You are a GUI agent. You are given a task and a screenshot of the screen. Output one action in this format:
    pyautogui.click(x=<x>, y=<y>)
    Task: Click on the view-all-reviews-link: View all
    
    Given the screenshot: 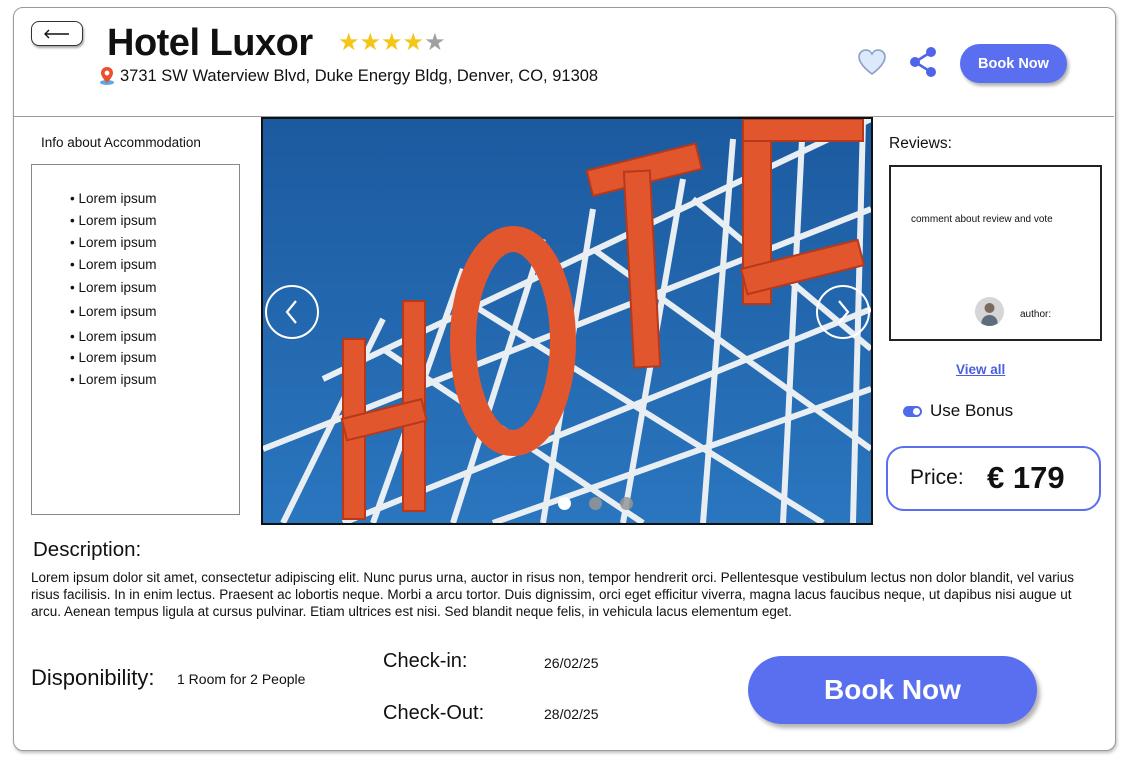 What is the action you would take?
    pyautogui.click(x=980, y=369)
    